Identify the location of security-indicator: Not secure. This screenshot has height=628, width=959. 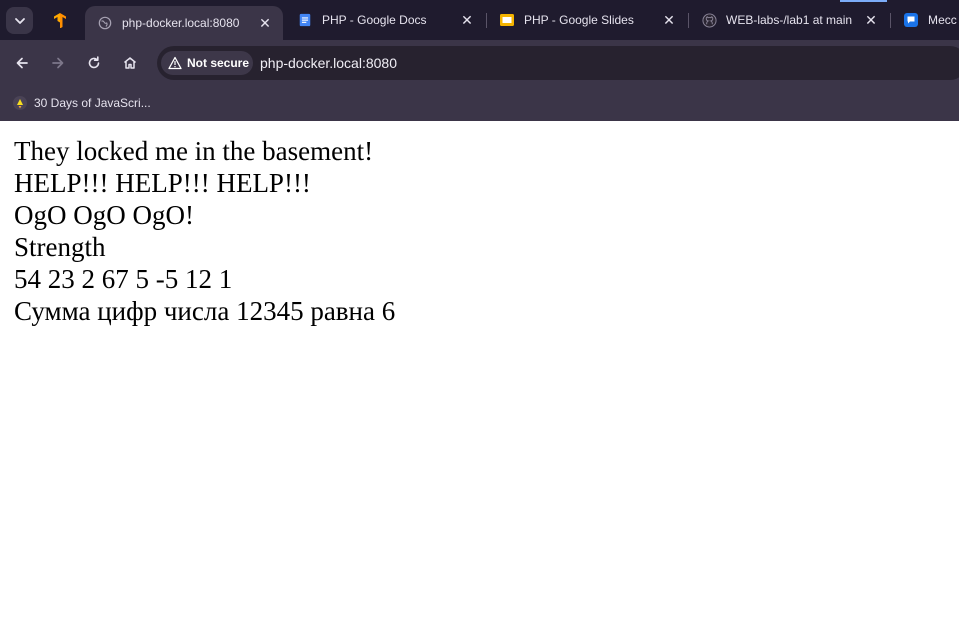
(207, 63).